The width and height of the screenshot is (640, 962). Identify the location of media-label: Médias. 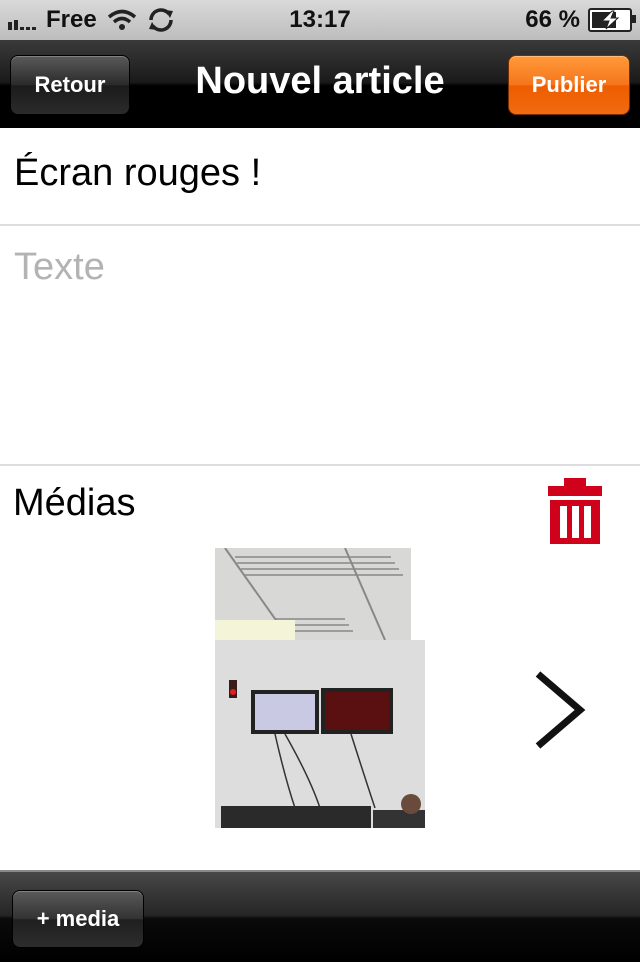
(74, 503).